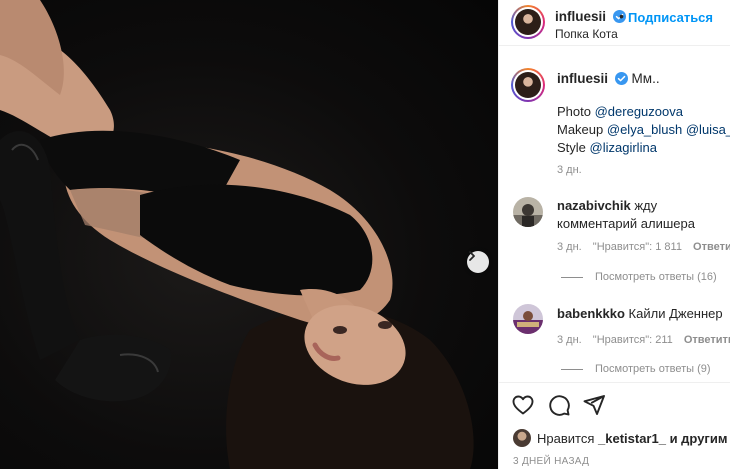 This screenshot has width=730, height=469. I want to click on author-username: influesii, so click(580, 16).